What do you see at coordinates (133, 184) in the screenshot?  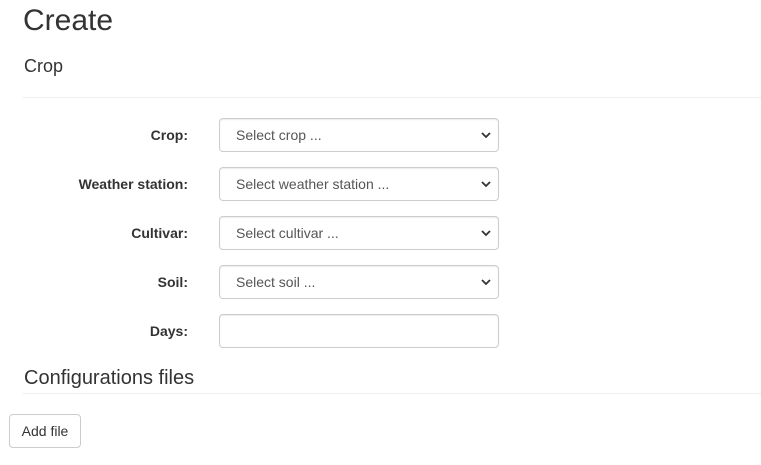 I see `weather-station-label: Weather station:` at bounding box center [133, 184].